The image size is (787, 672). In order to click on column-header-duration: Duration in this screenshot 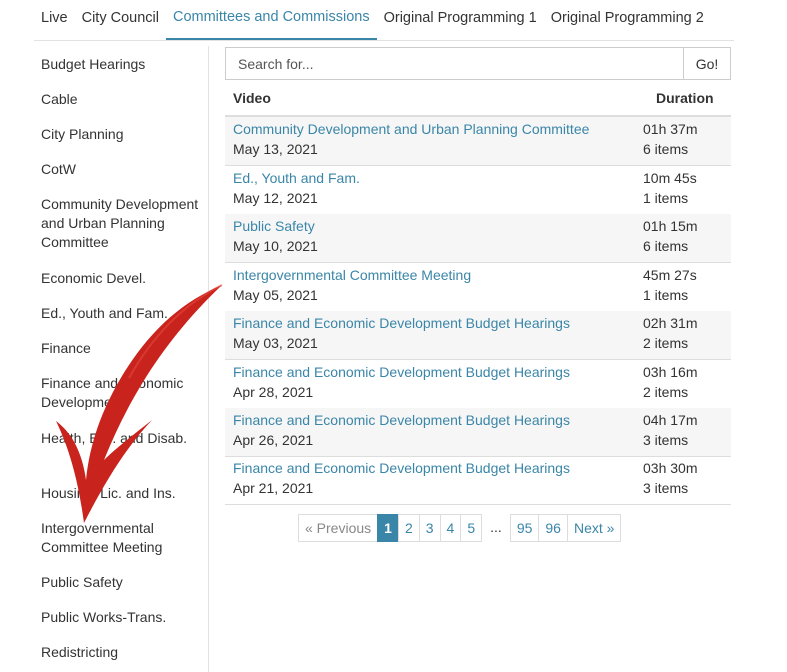, I will do `click(685, 98)`.